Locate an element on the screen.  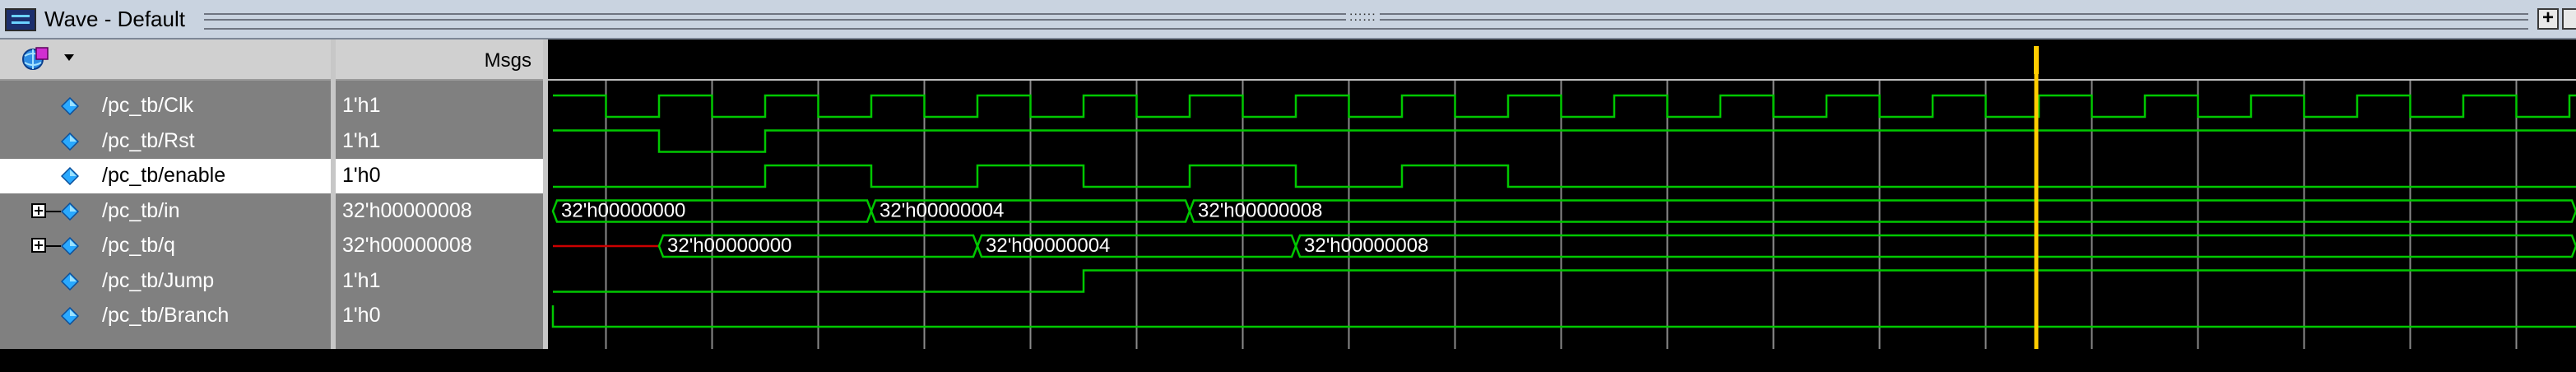
cursor-handle is located at coordinates (2037, 60).